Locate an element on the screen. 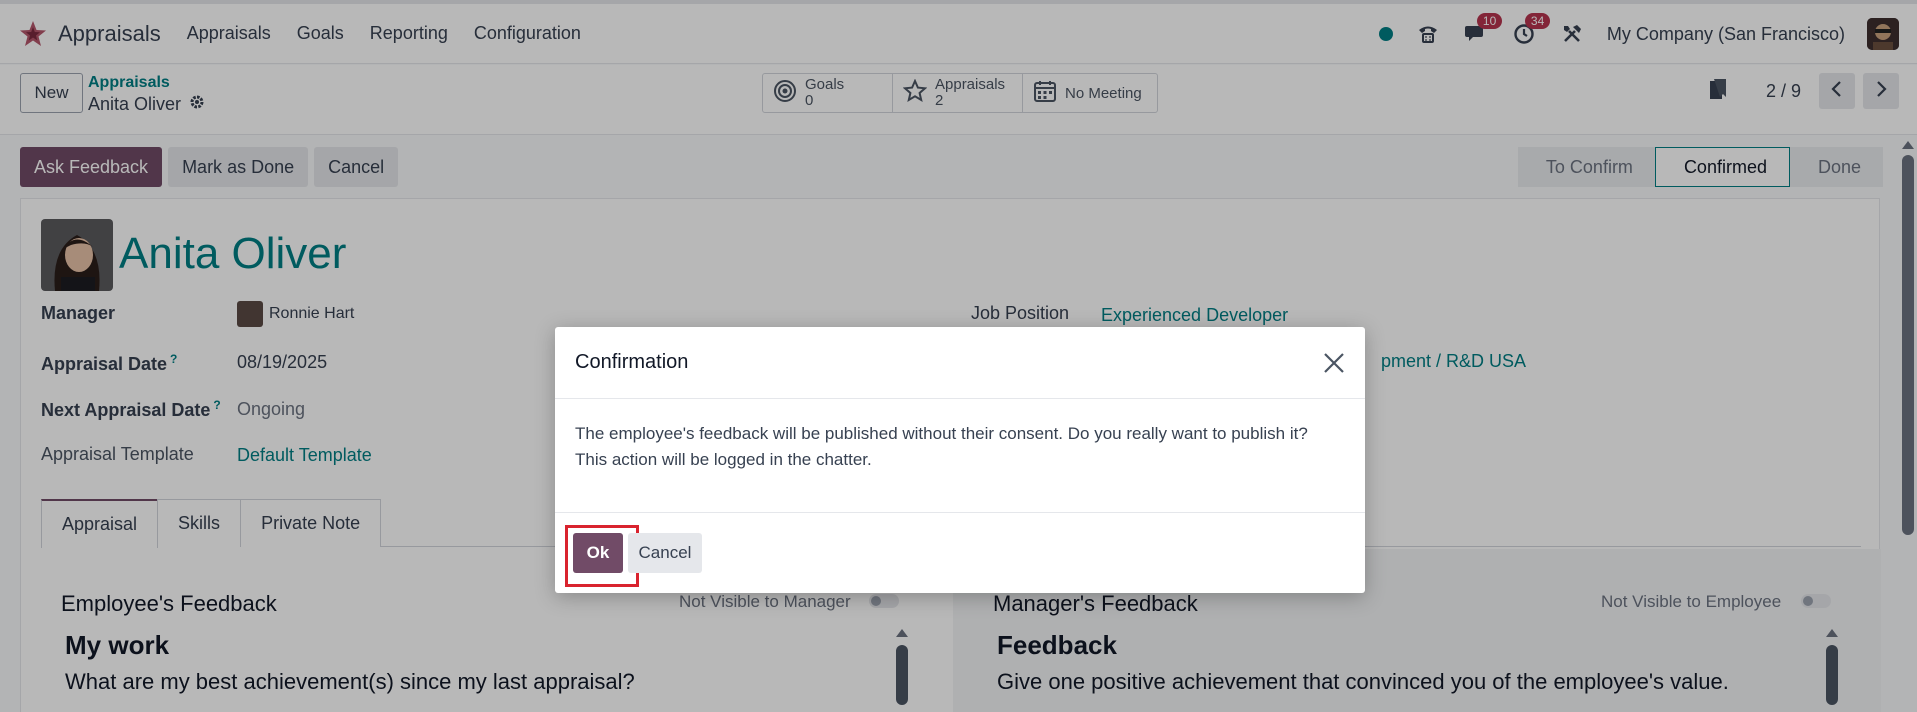 The width and height of the screenshot is (1917, 712). dialog-footer: Ok Cancel is located at coordinates (960, 552).